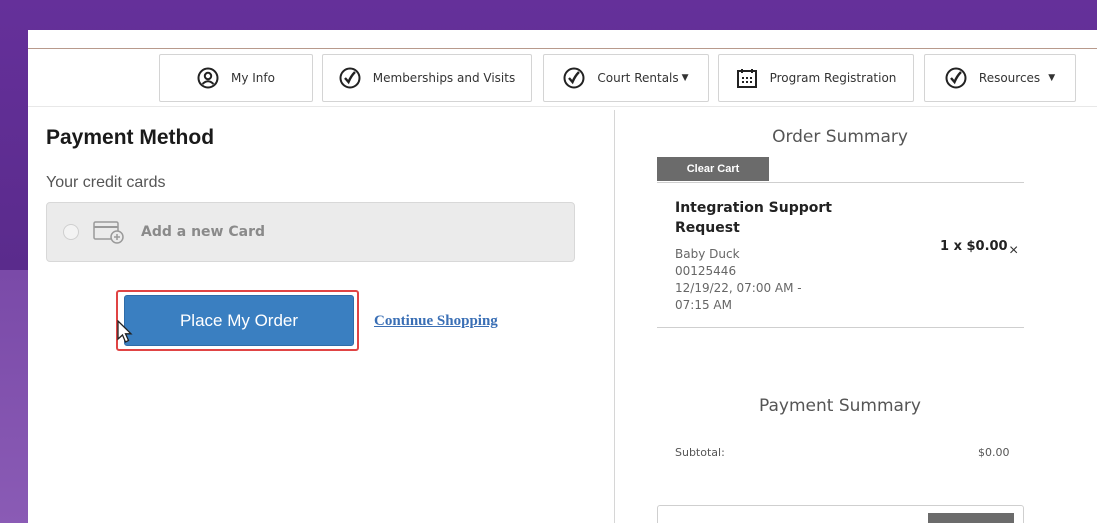 The height and width of the screenshot is (523, 1097). What do you see at coordinates (707, 254) in the screenshot?
I see `cart-item-person: Baby Duck` at bounding box center [707, 254].